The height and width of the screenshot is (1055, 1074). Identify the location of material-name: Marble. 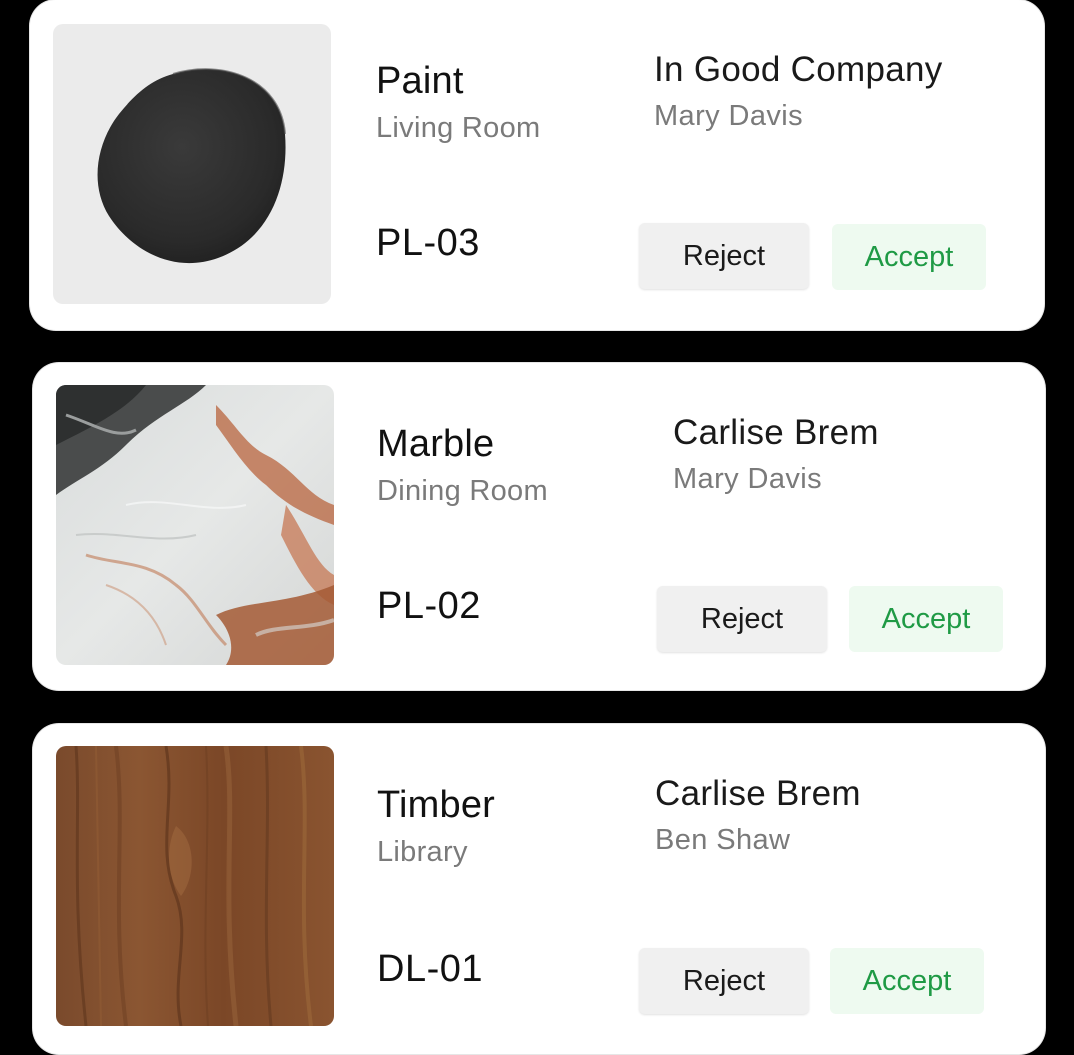
(436, 444).